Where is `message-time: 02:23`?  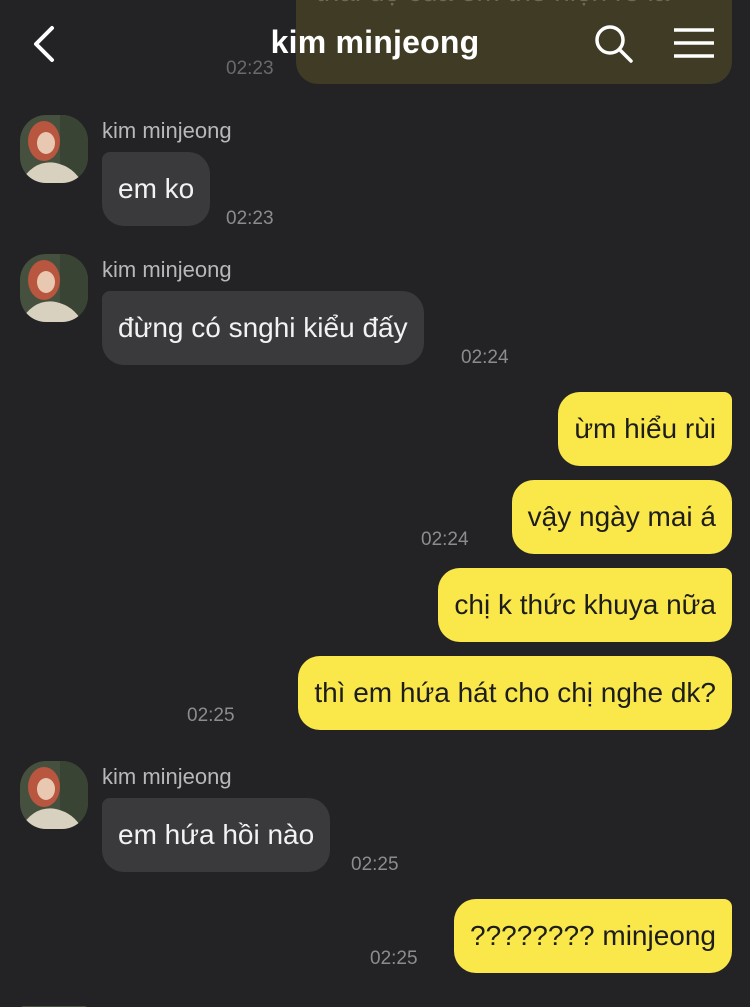
message-time: 02:23 is located at coordinates (250, 218).